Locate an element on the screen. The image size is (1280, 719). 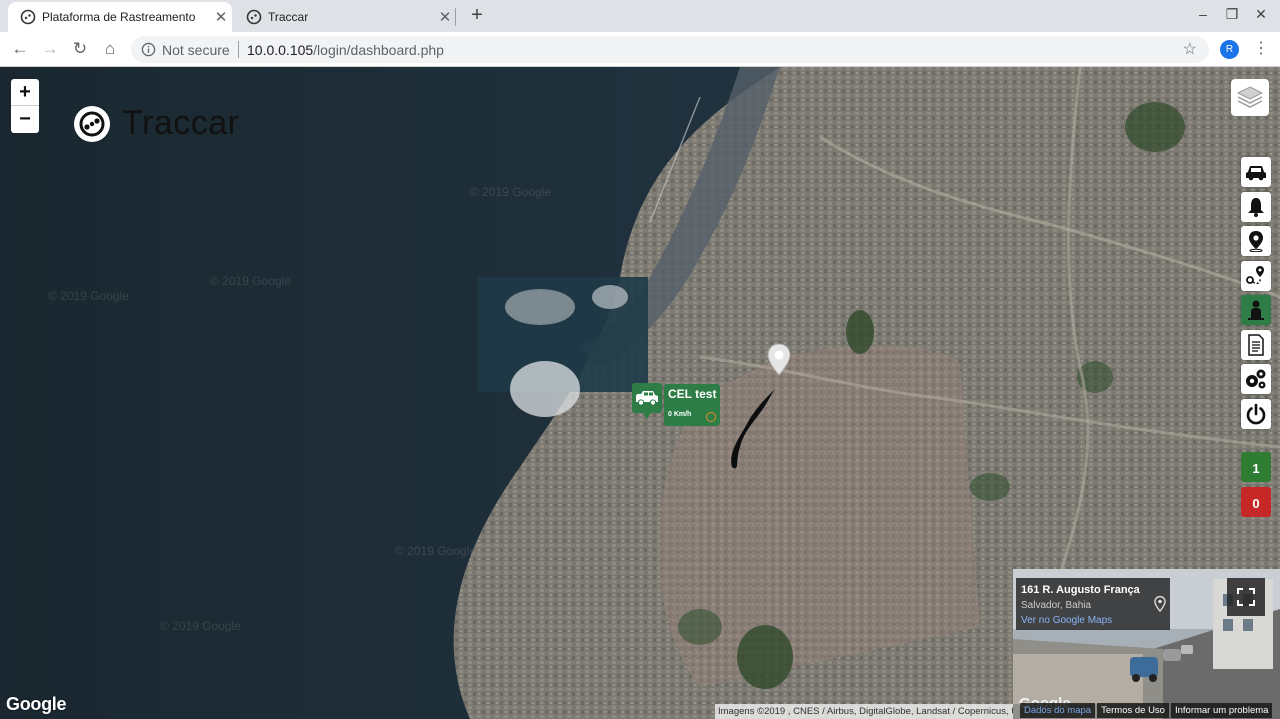
logout-button is located at coordinates (1256, 414).